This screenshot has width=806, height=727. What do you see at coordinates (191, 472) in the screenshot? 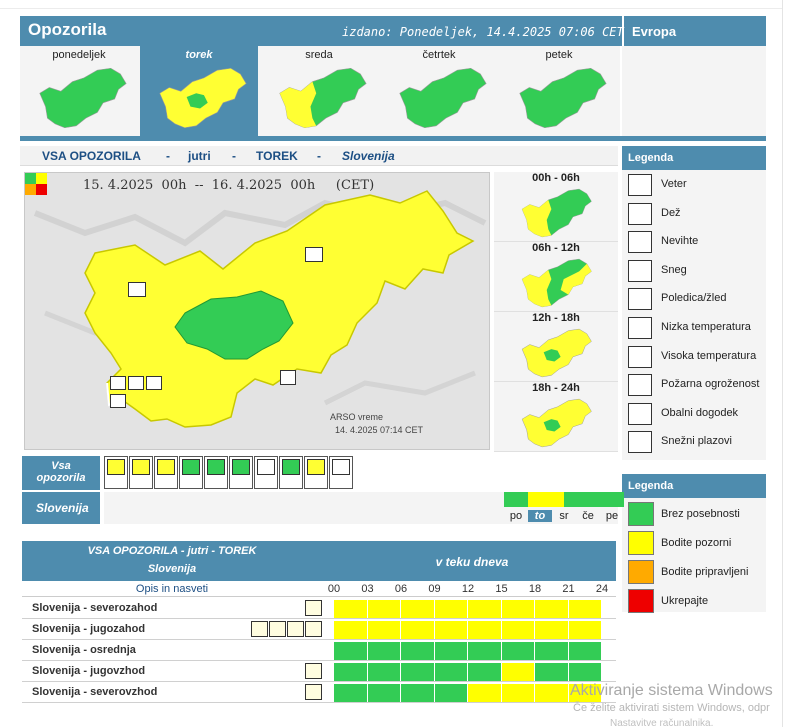
I see `strip-snow-icon` at bounding box center [191, 472].